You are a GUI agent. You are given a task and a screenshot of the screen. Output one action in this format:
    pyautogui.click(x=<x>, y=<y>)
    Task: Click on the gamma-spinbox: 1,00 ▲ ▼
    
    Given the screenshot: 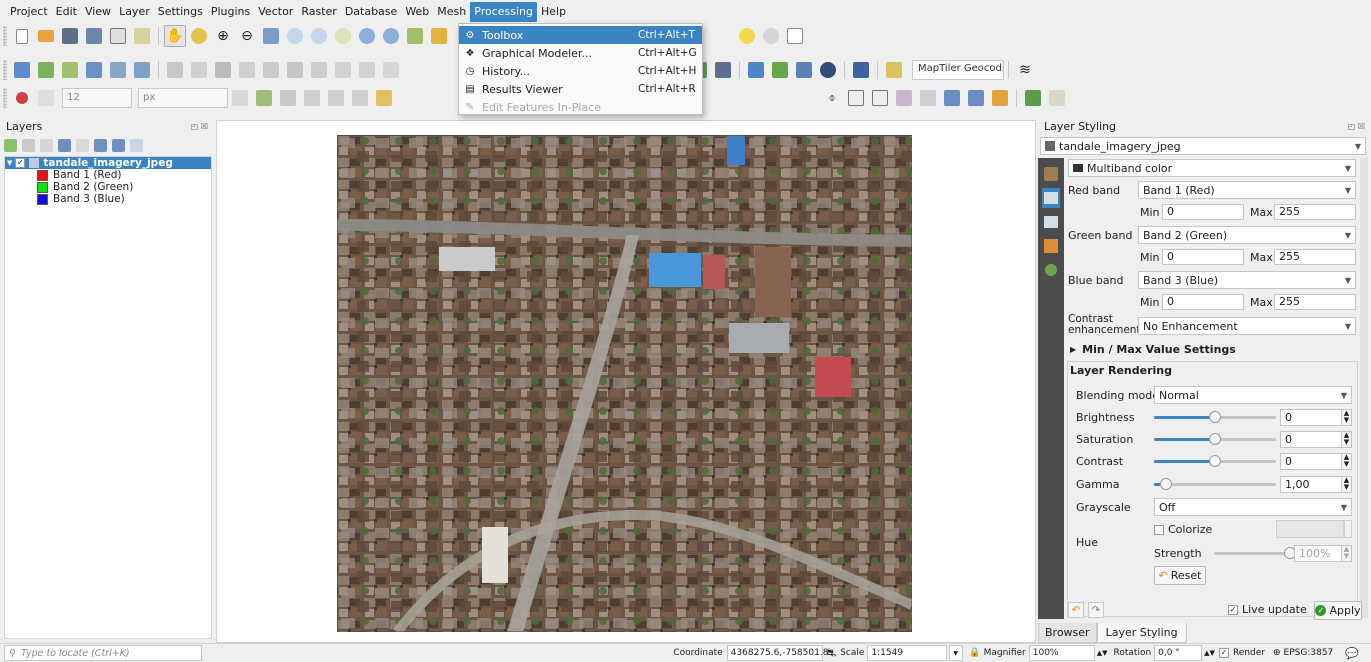 What is the action you would take?
    pyautogui.click(x=1316, y=484)
    